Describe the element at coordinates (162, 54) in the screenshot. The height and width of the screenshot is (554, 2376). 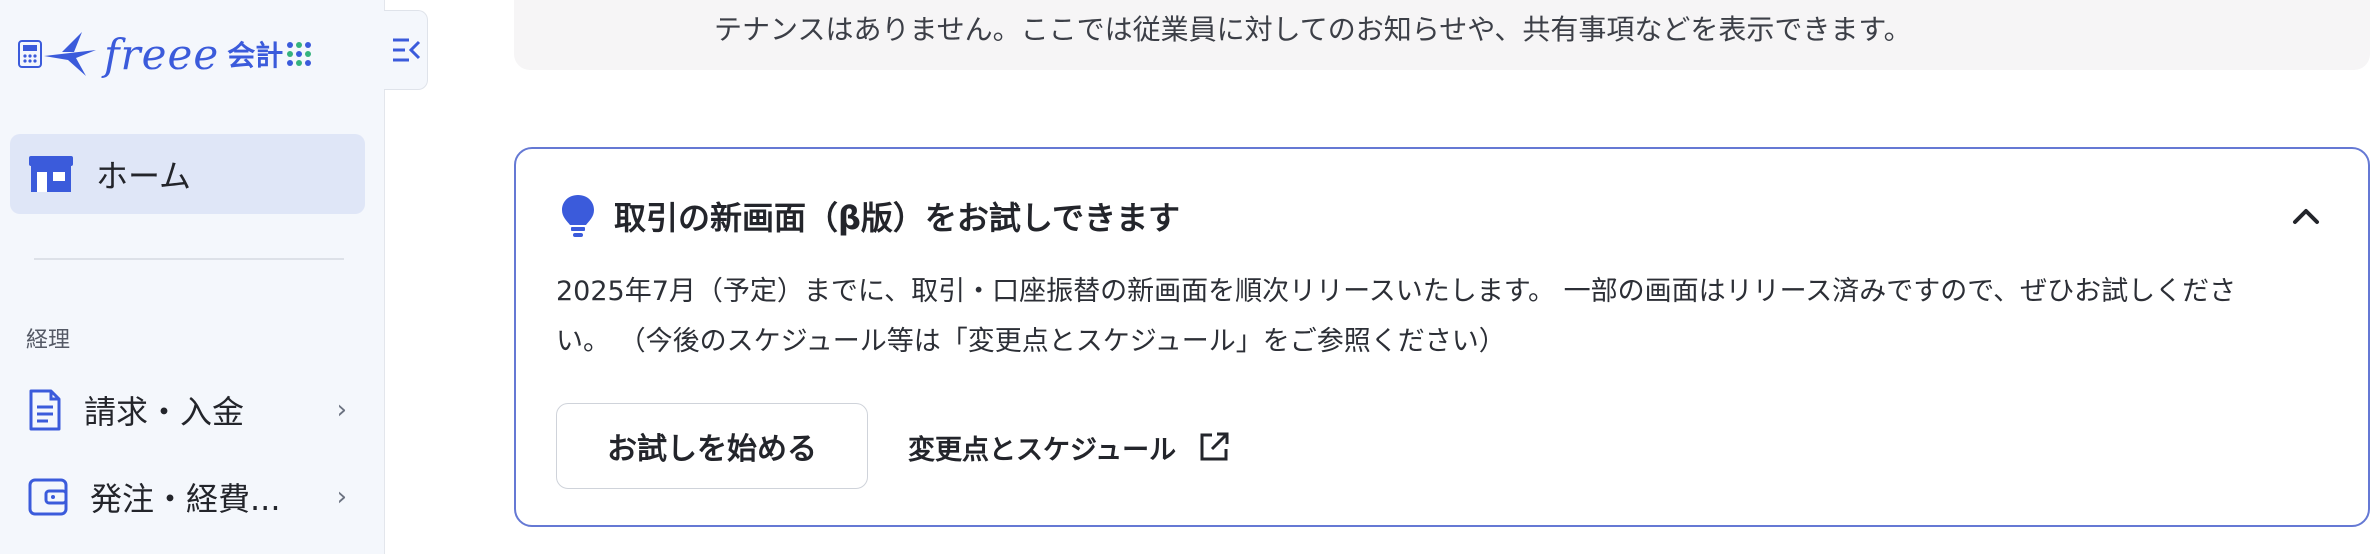
I see `logo-text: freee` at that location.